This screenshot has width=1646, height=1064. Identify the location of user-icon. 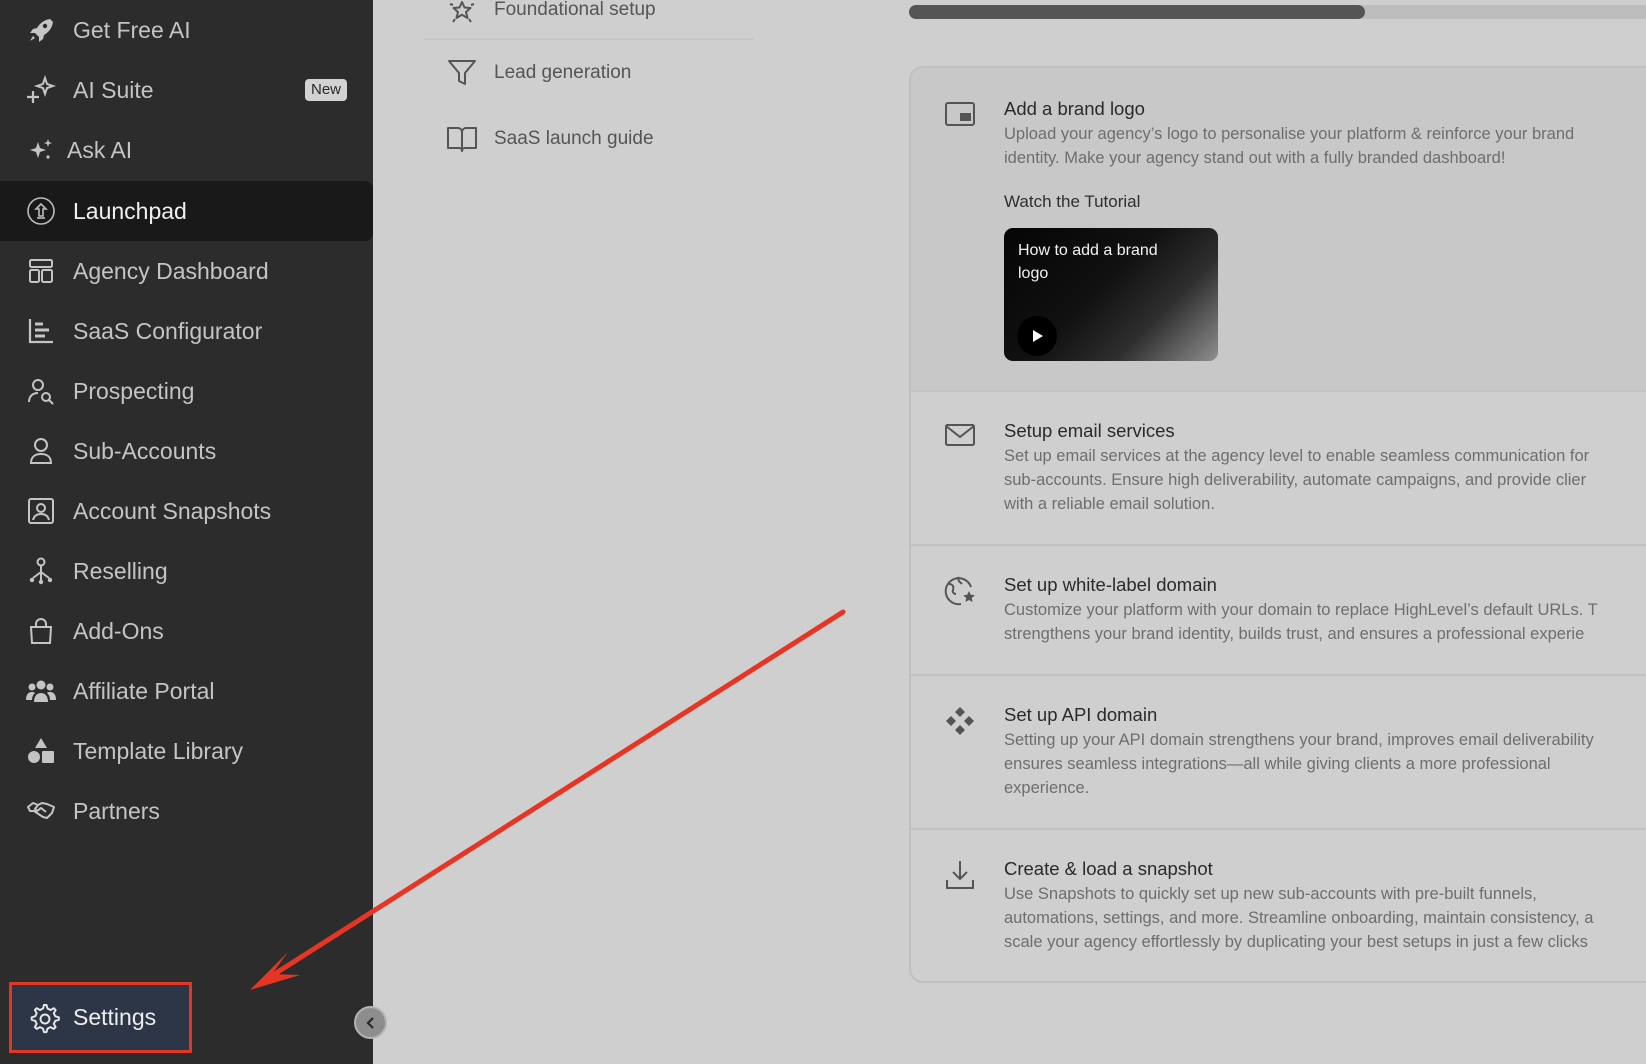
(41, 451).